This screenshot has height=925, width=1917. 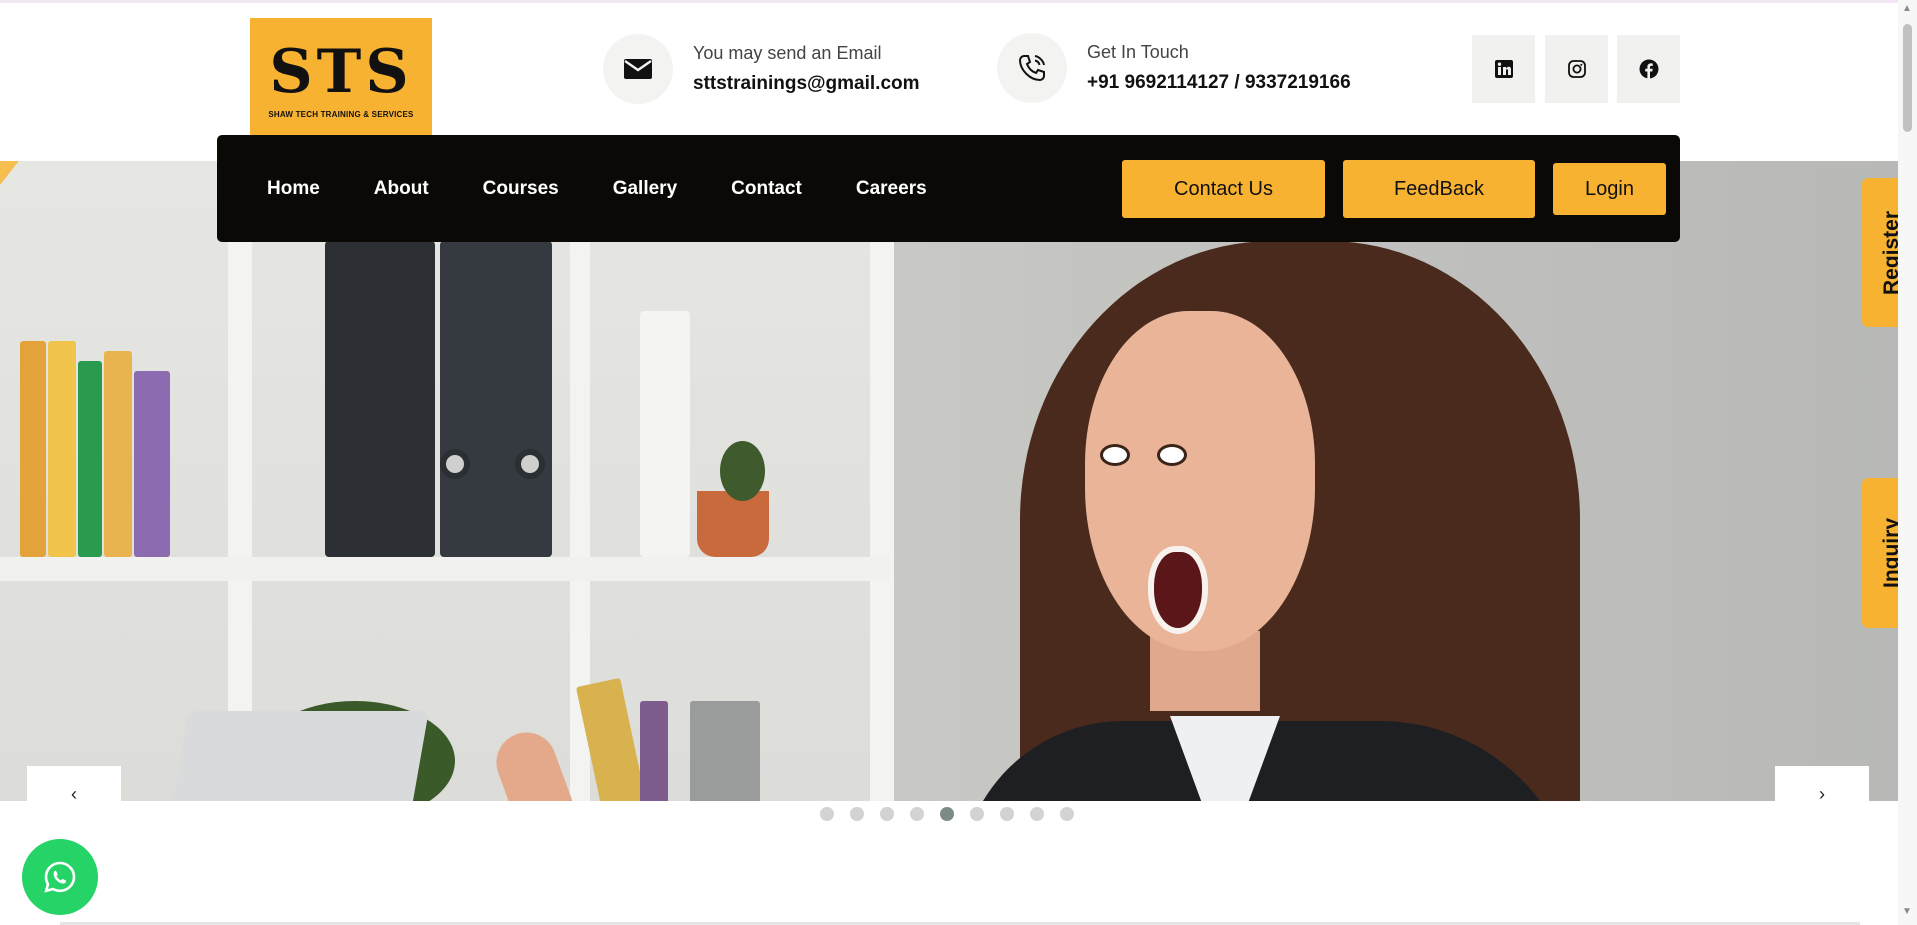 I want to click on hero-plant-pot, so click(x=733, y=524).